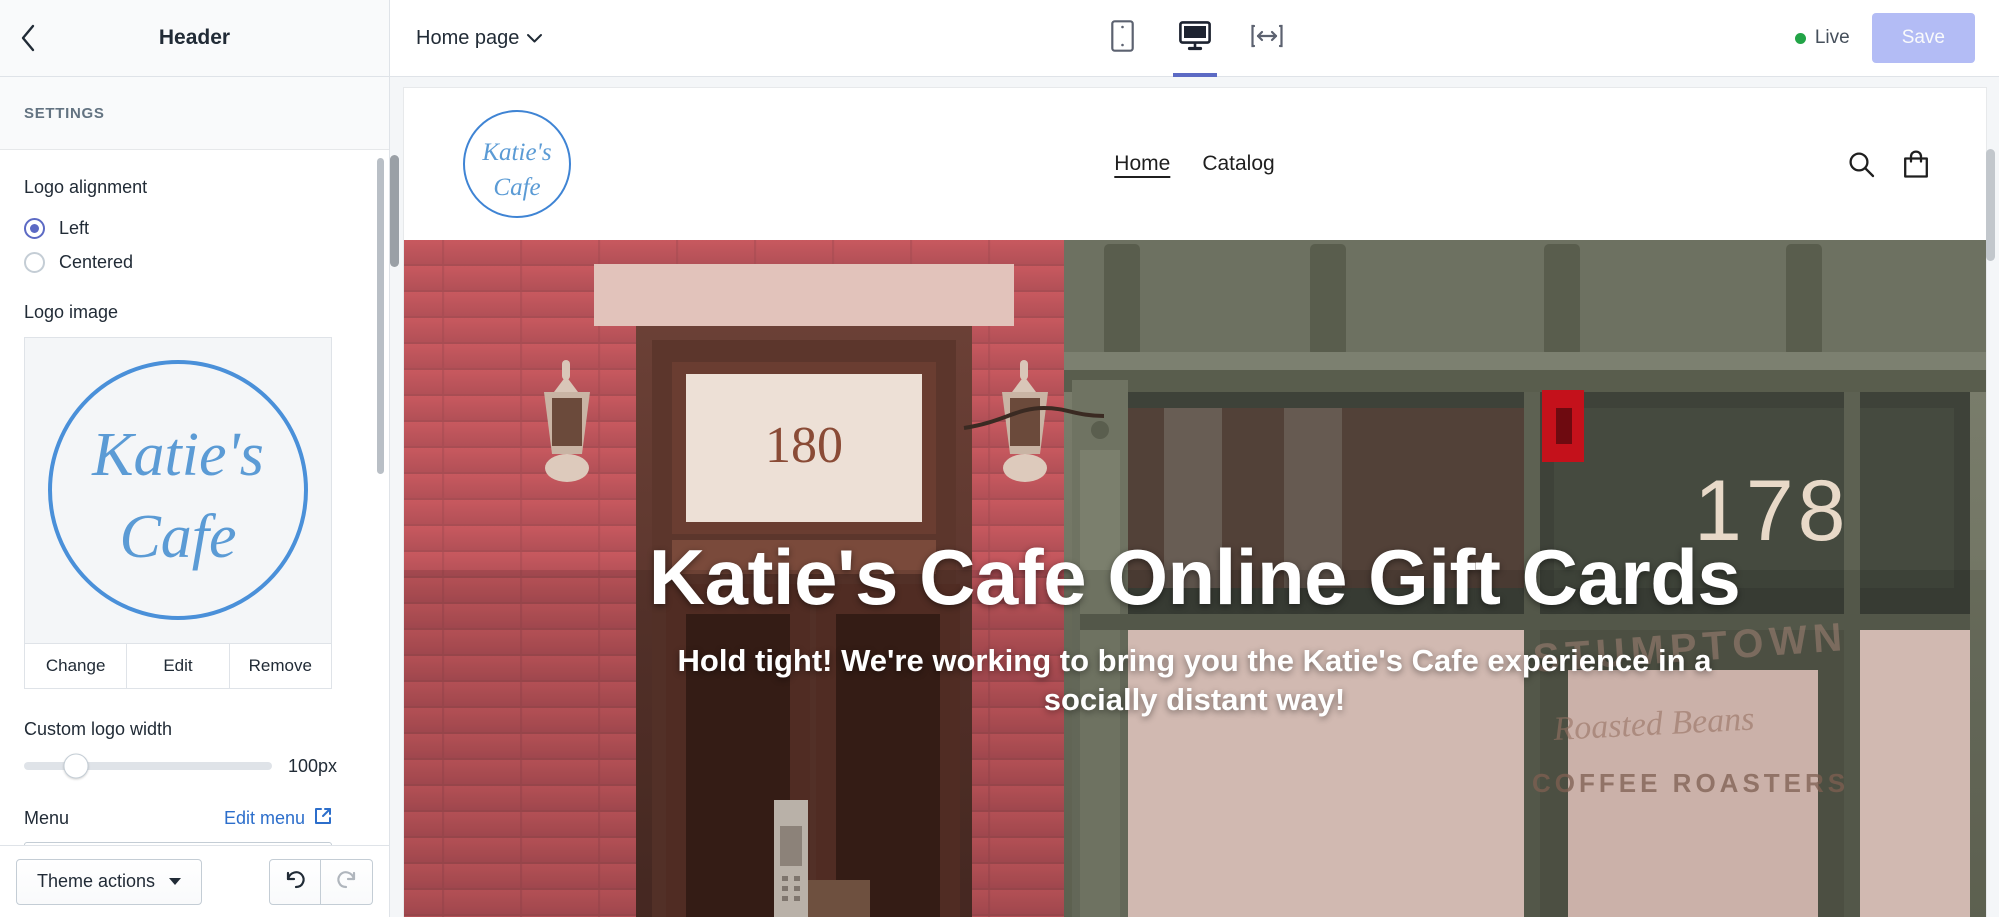 This screenshot has width=1999, height=917. I want to click on back-button, so click(28, 38).